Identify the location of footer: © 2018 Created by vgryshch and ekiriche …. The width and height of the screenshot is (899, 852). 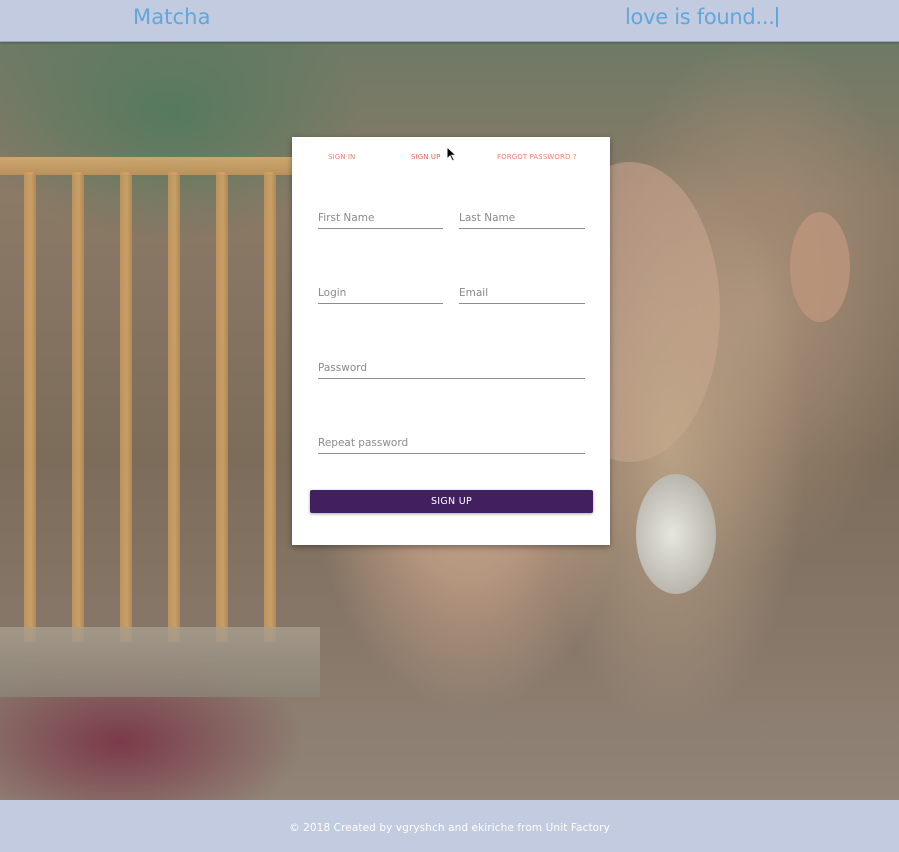
(449, 826).